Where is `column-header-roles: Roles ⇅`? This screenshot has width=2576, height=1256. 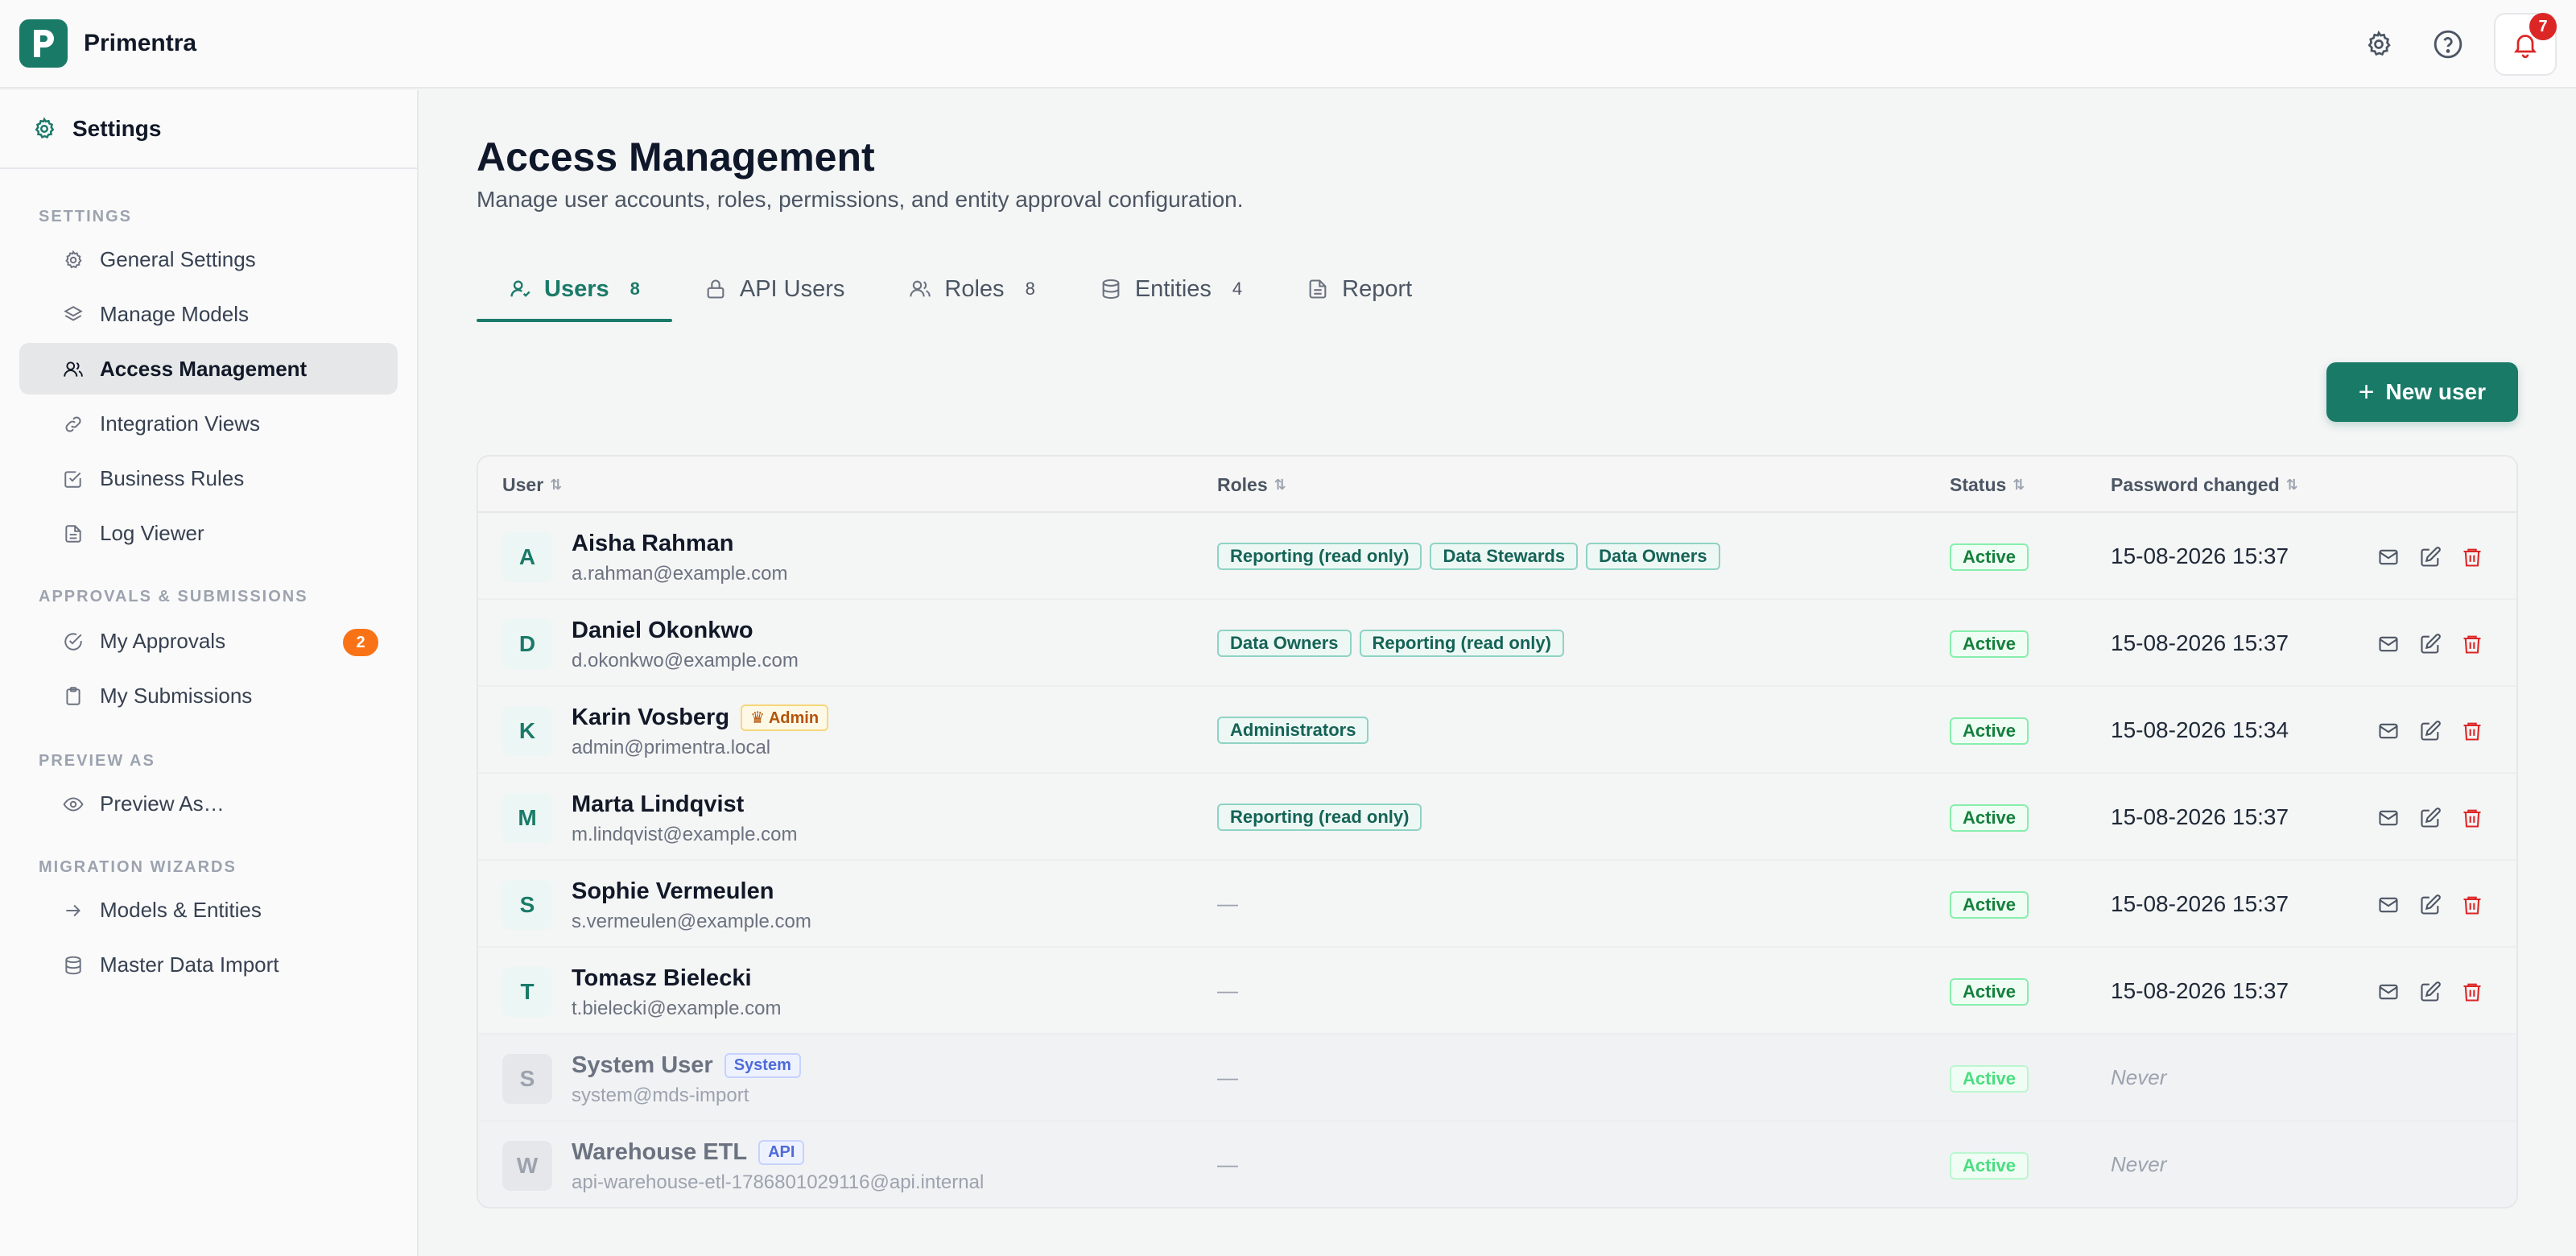
column-header-roles: Roles ⇅ is located at coordinates (1251, 485).